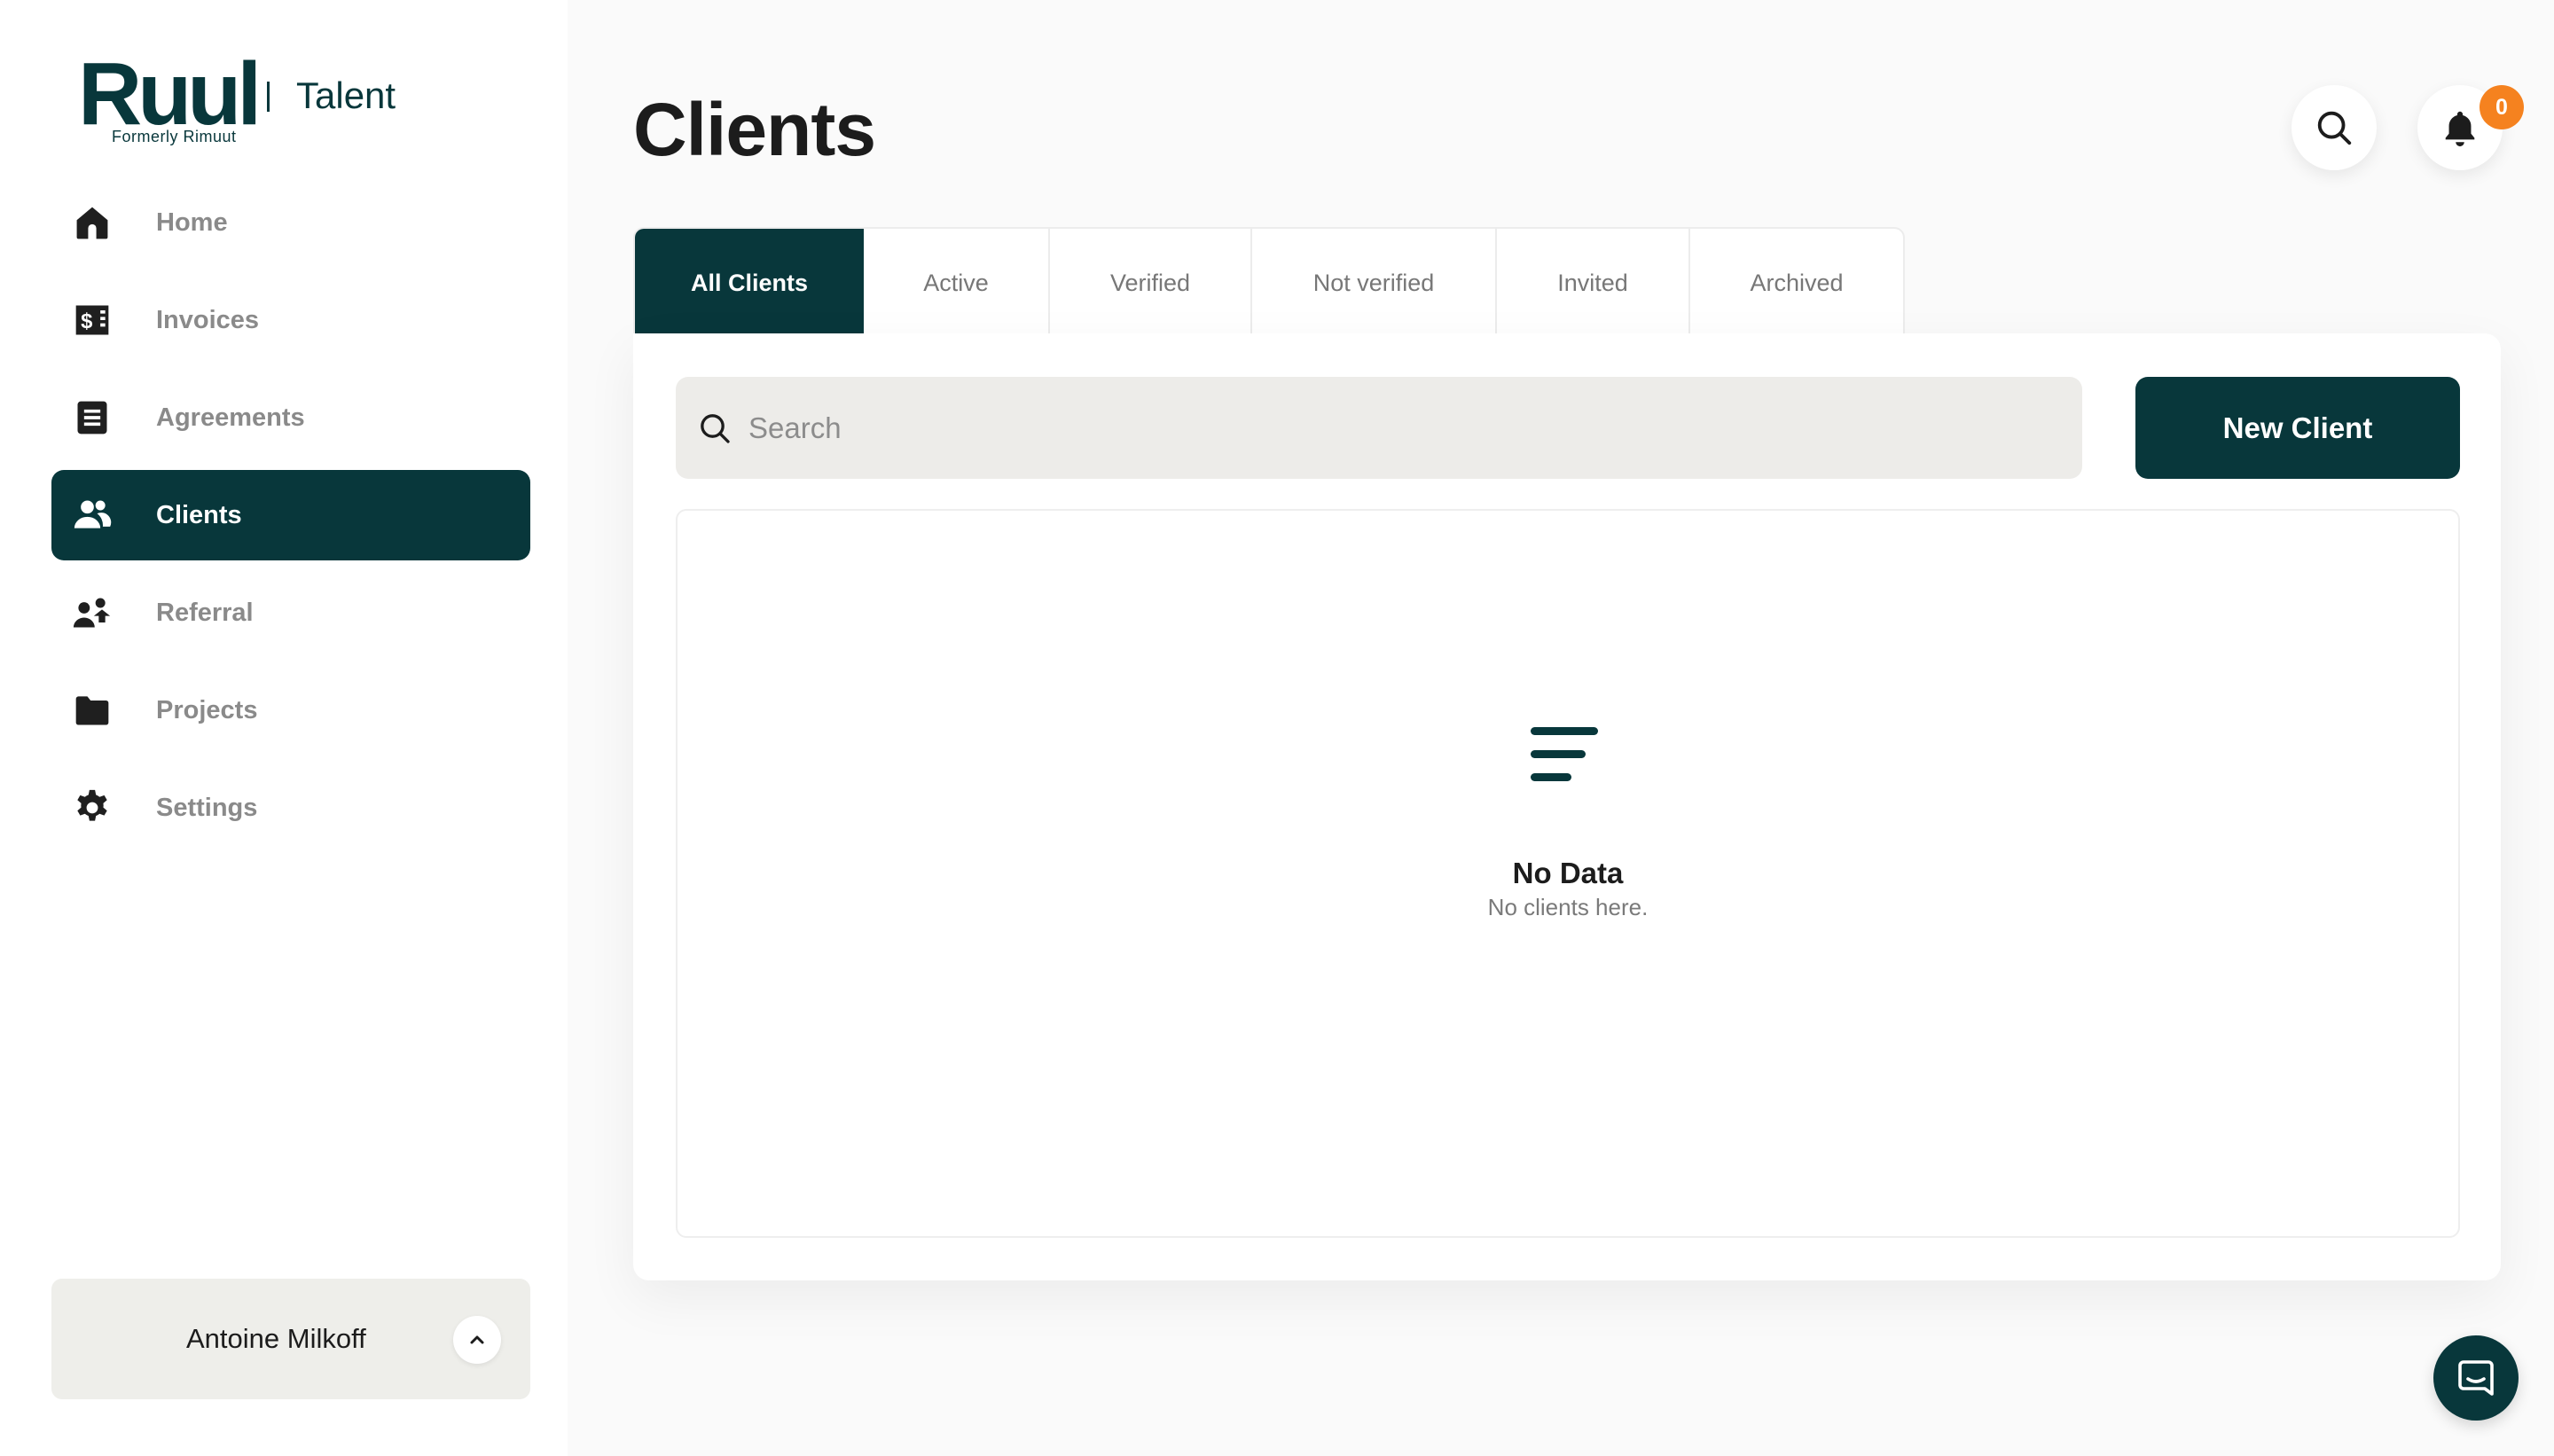  What do you see at coordinates (207, 807) in the screenshot?
I see `sidebar-item-label: Settings` at bounding box center [207, 807].